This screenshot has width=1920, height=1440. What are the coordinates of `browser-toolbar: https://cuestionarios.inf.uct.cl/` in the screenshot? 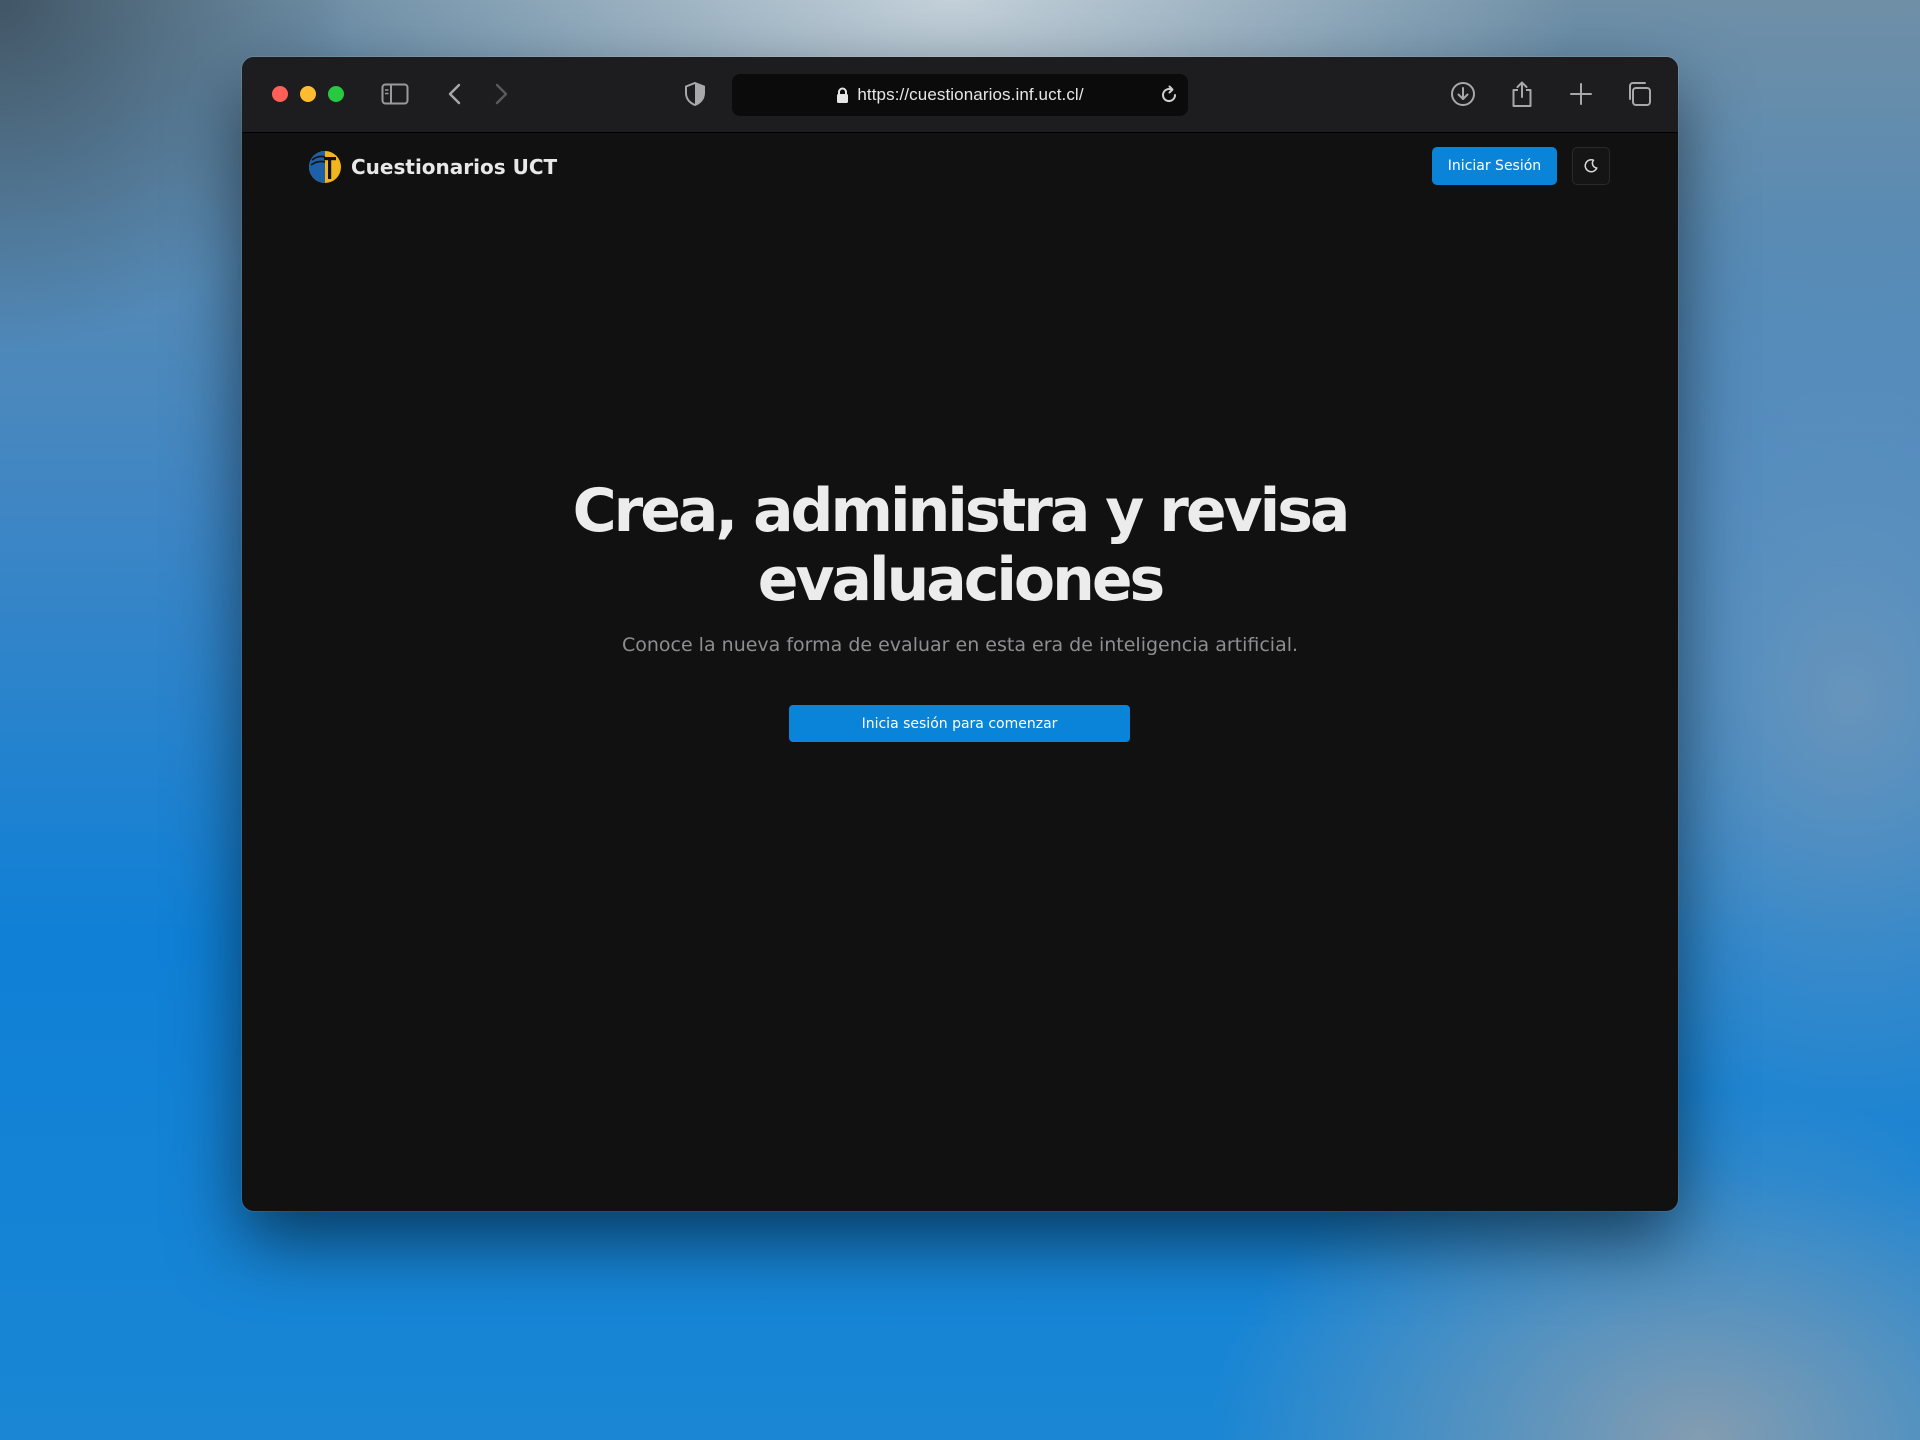 It's located at (960, 95).